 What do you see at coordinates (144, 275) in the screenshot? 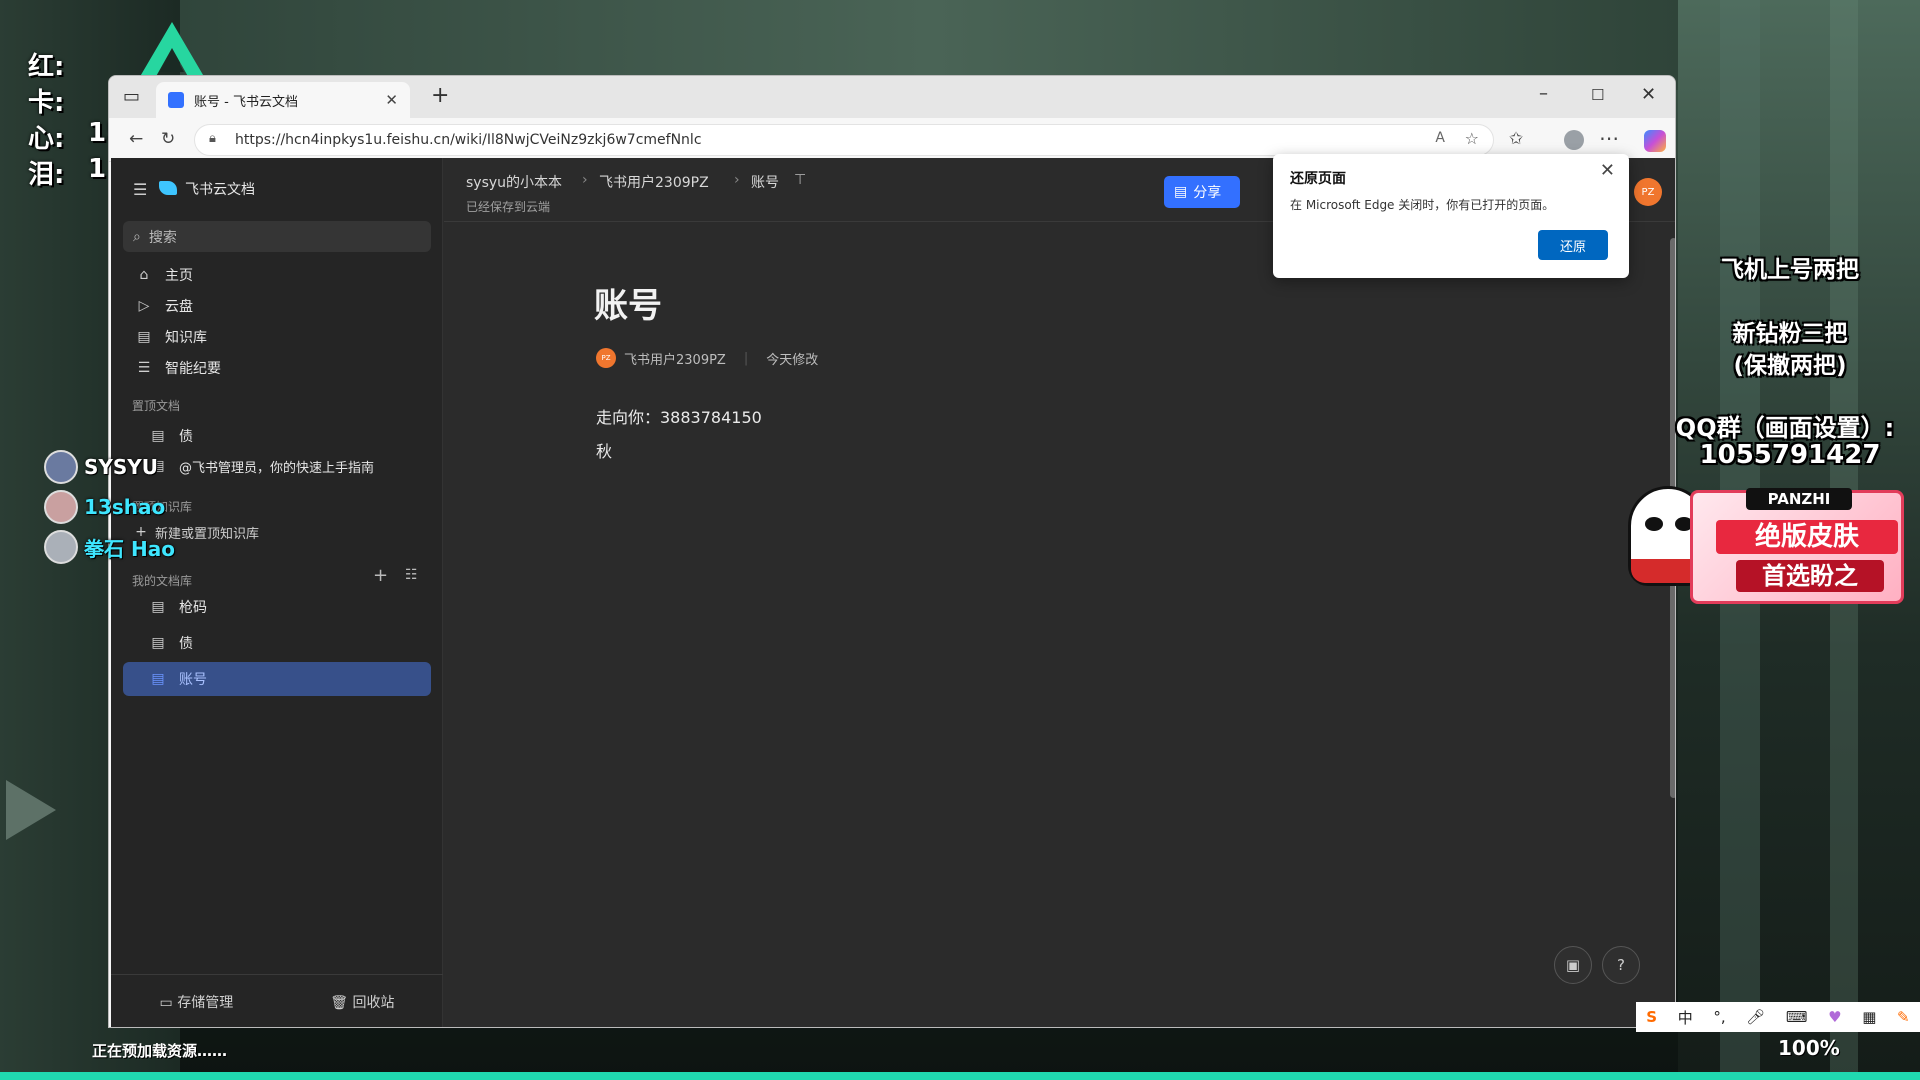
I see `home-icon: ⌂` at bounding box center [144, 275].